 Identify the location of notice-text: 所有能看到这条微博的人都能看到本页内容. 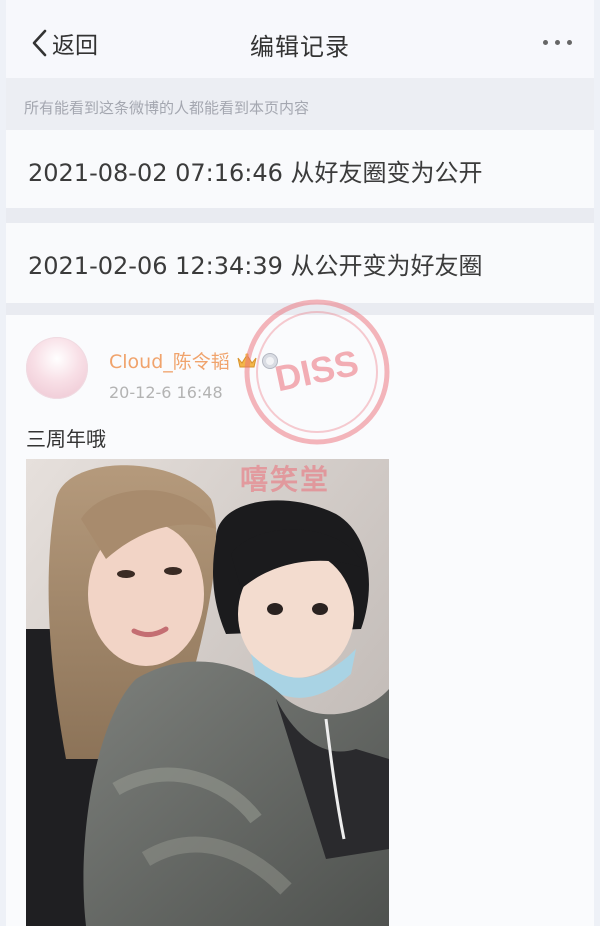
(167, 108).